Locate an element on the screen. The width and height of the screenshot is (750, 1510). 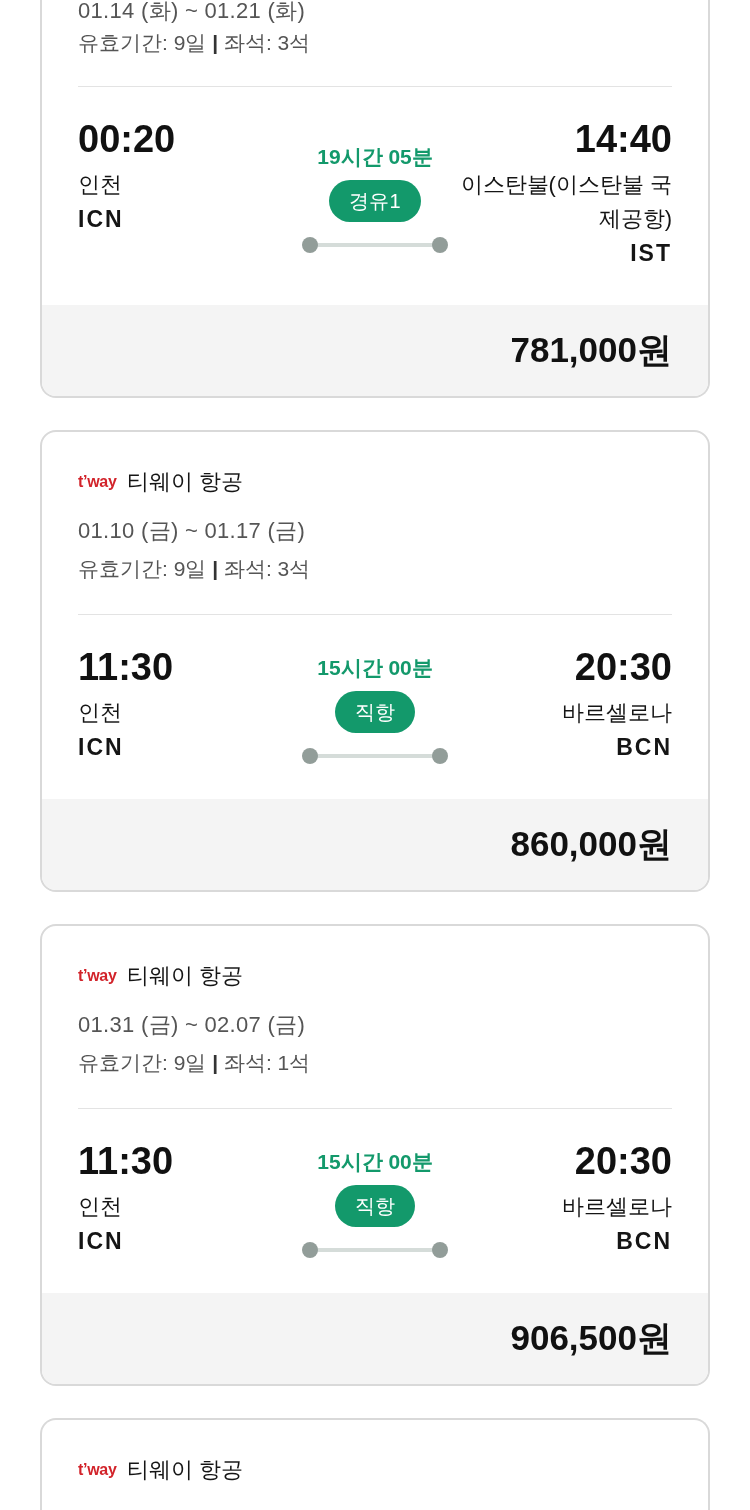
flight-card: t’way 티웨이 항공 is located at coordinates (375, 1464).